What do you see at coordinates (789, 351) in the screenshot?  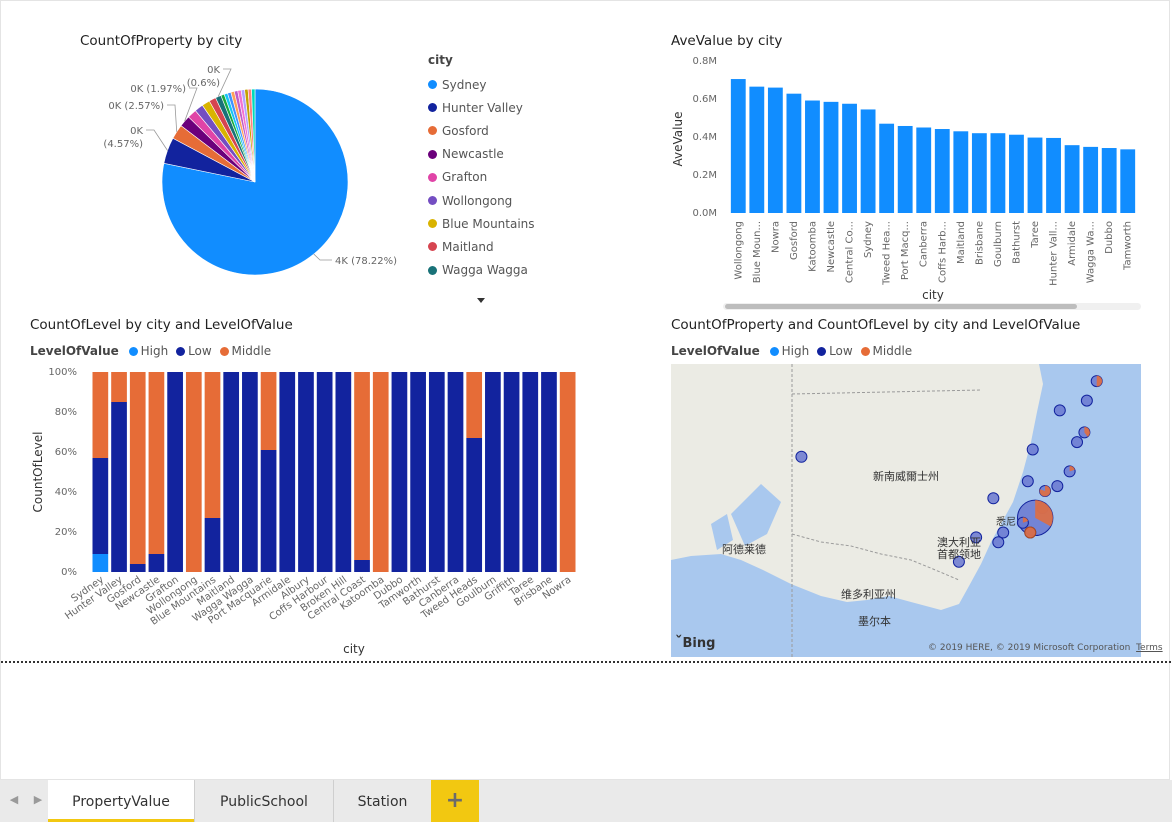 I see `map-legend-item-high: High` at bounding box center [789, 351].